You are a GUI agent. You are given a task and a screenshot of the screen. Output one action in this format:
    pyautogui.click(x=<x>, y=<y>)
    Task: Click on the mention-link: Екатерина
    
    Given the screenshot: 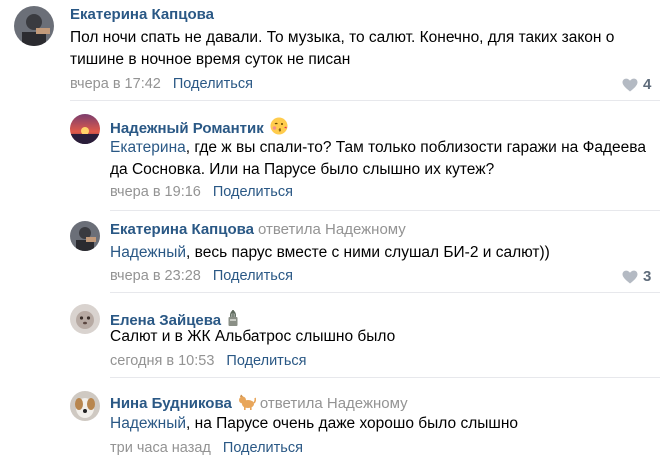 What is the action you would take?
    pyautogui.click(x=148, y=147)
    